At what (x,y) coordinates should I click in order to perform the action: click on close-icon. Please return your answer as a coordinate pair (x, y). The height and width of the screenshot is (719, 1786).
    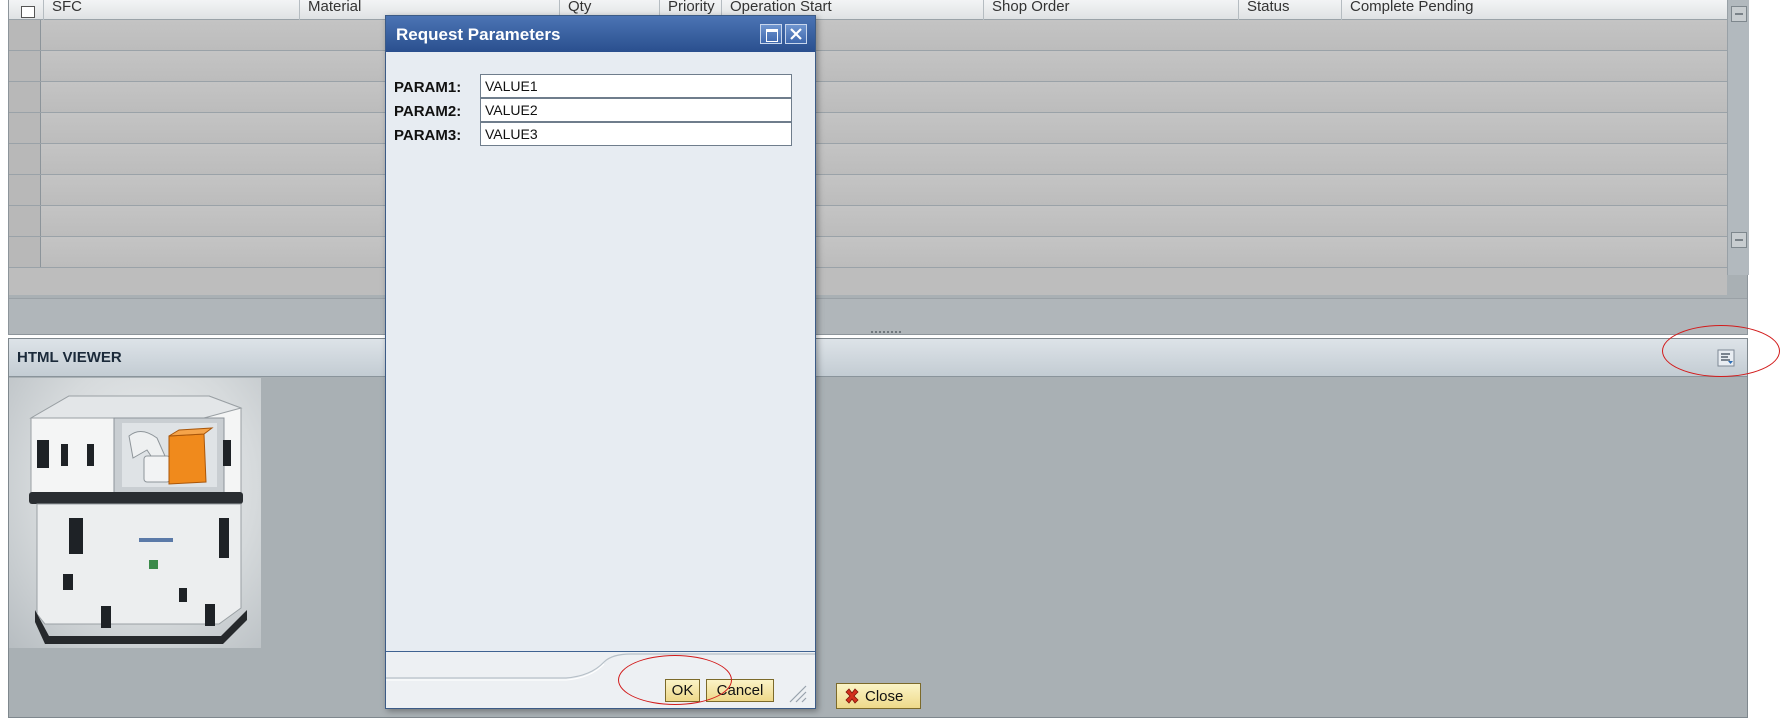
    Looking at the image, I should click on (796, 34).